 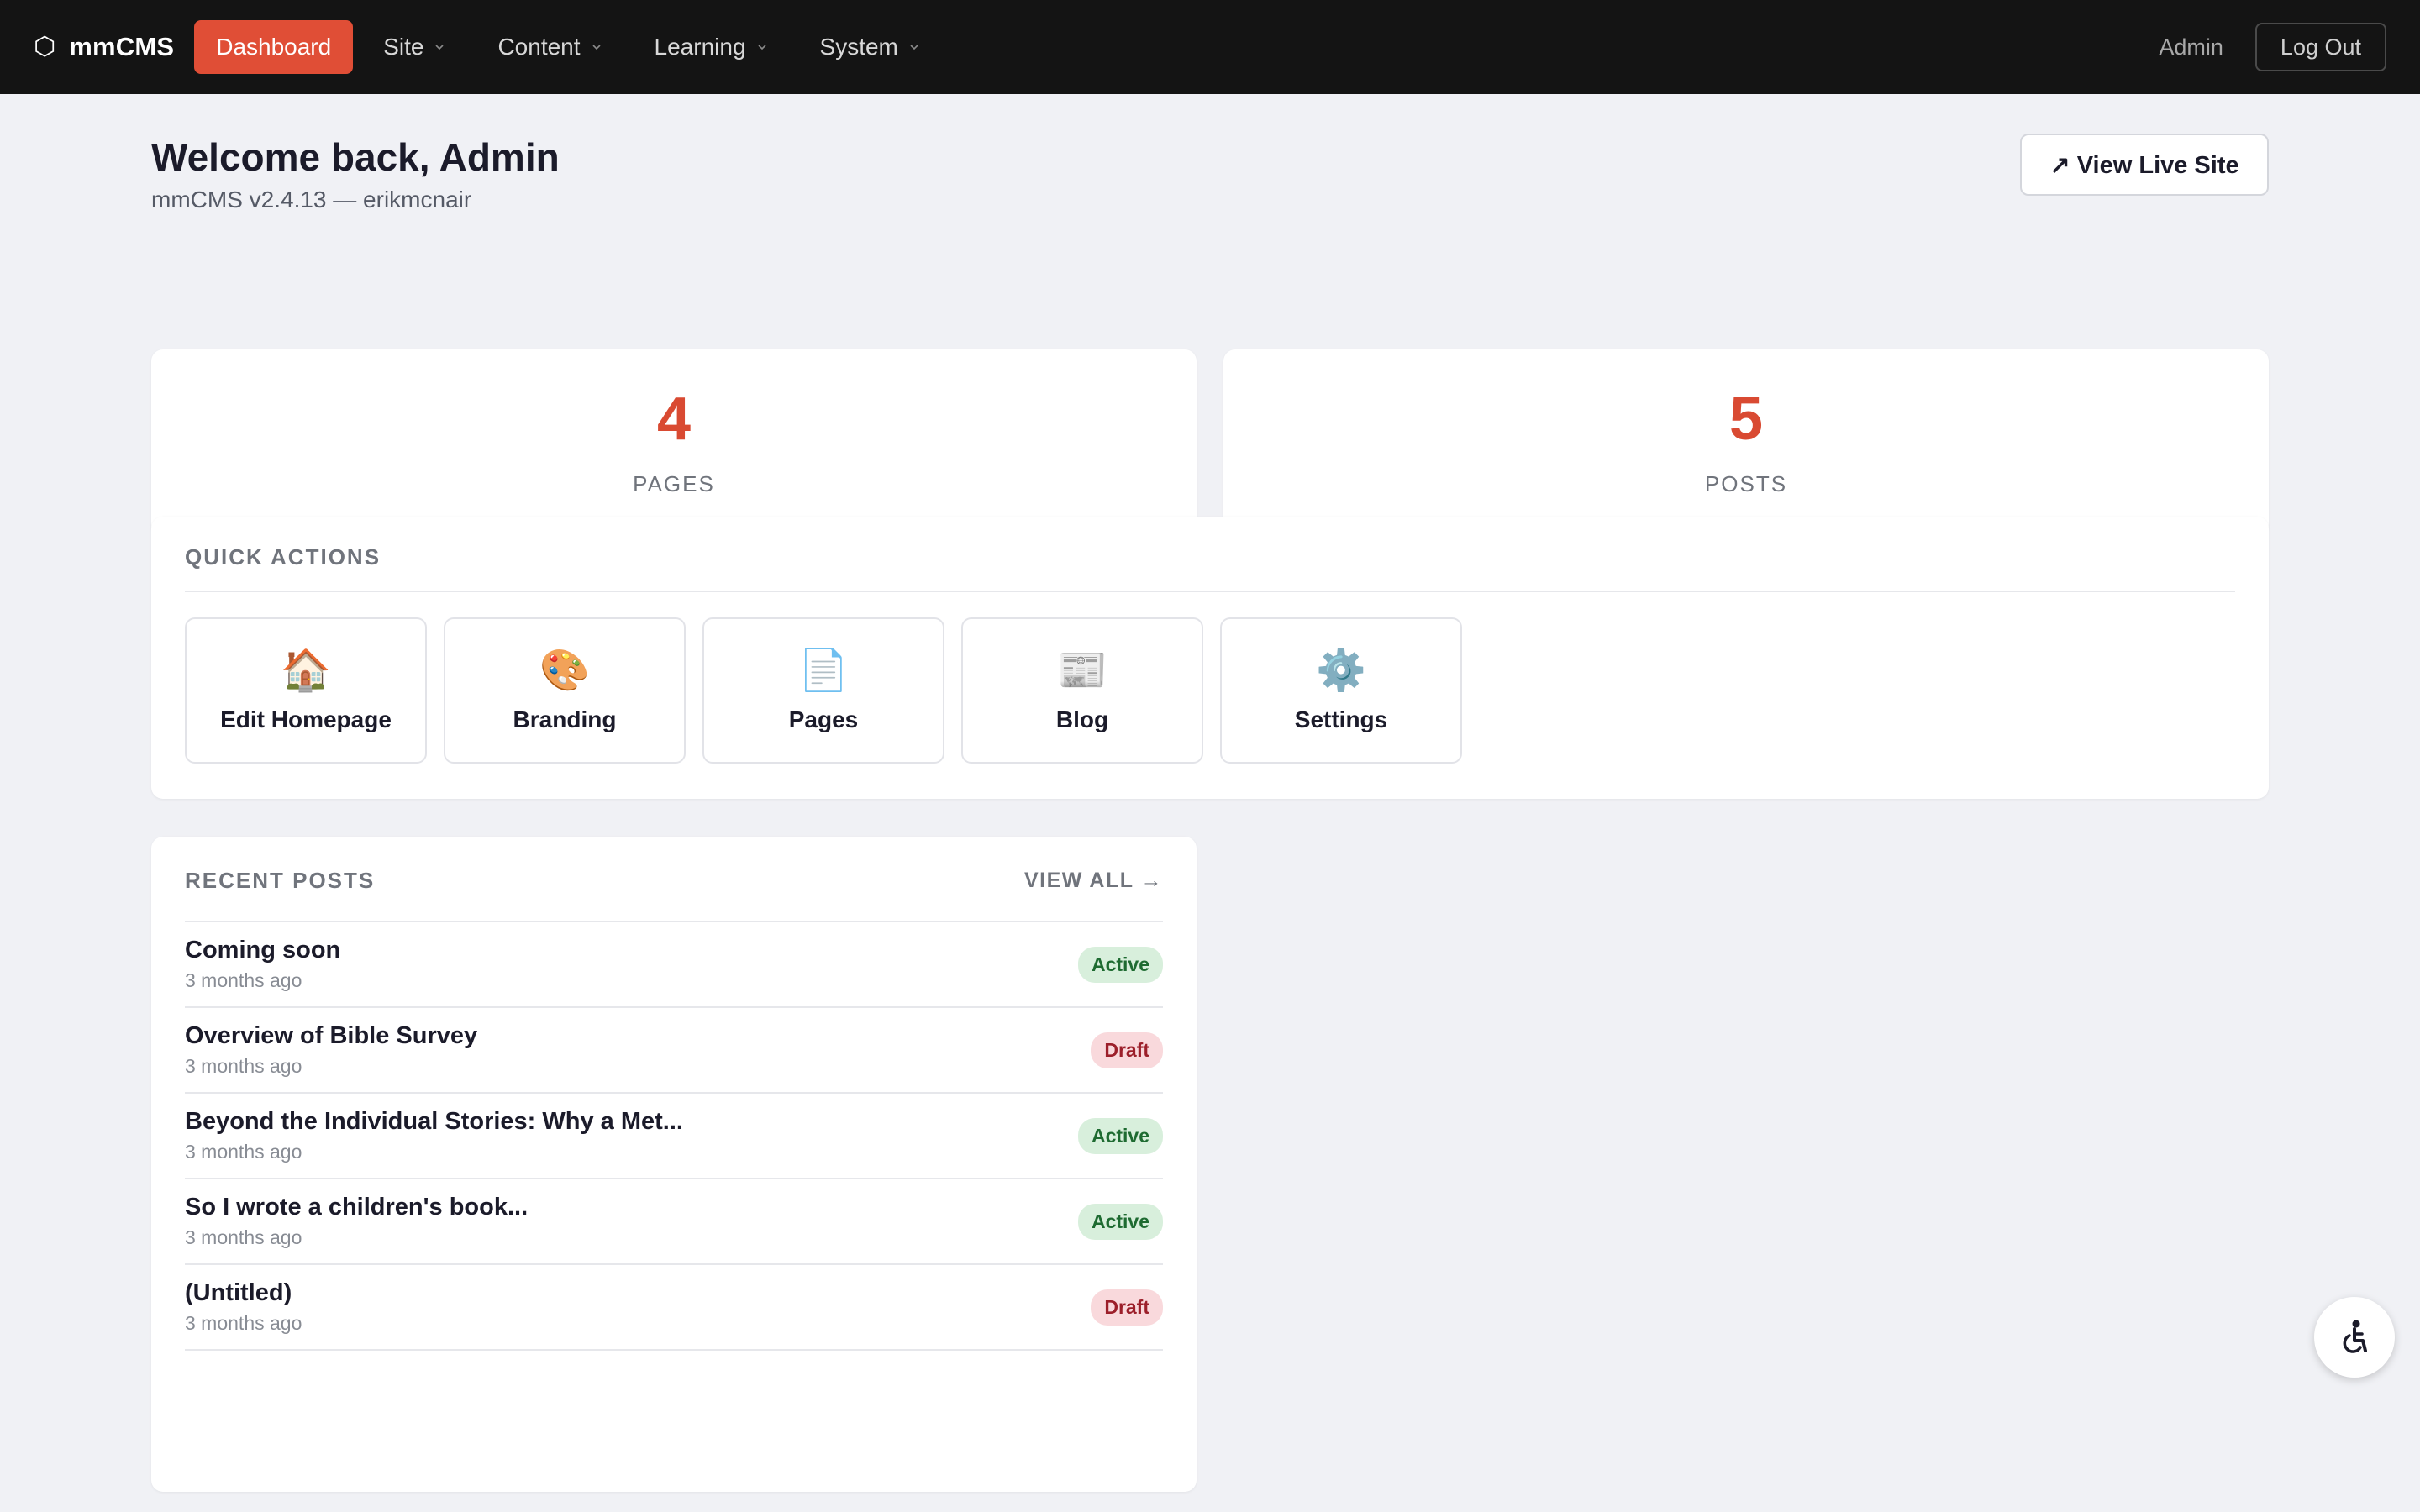 I want to click on accessibility-button, so click(x=2354, y=1337).